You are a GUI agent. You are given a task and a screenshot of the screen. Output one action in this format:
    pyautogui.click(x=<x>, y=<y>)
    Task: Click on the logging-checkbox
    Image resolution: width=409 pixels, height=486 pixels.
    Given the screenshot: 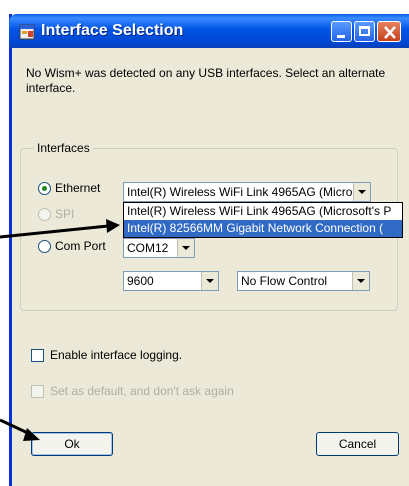 What is the action you would take?
    pyautogui.click(x=37, y=355)
    